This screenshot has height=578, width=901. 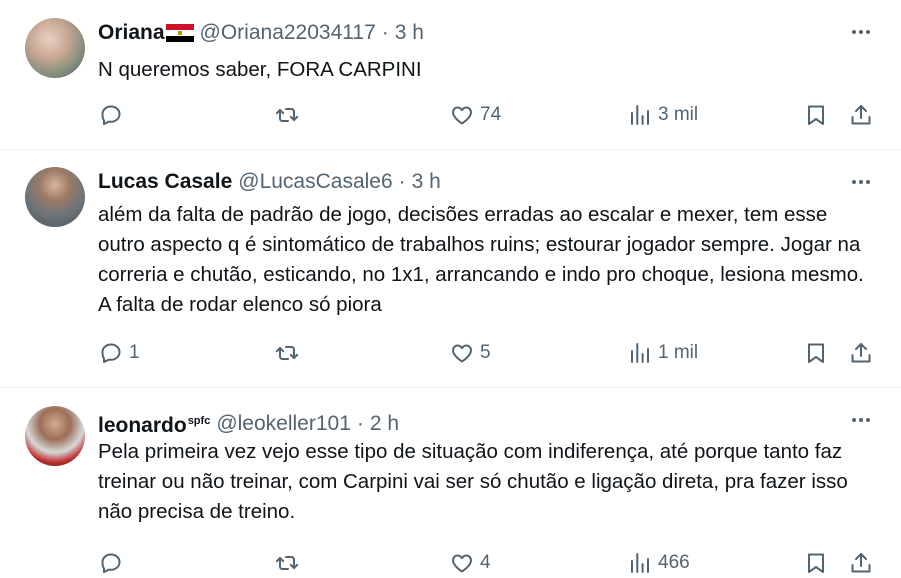 I want to click on reply-button: 1, so click(x=119, y=353).